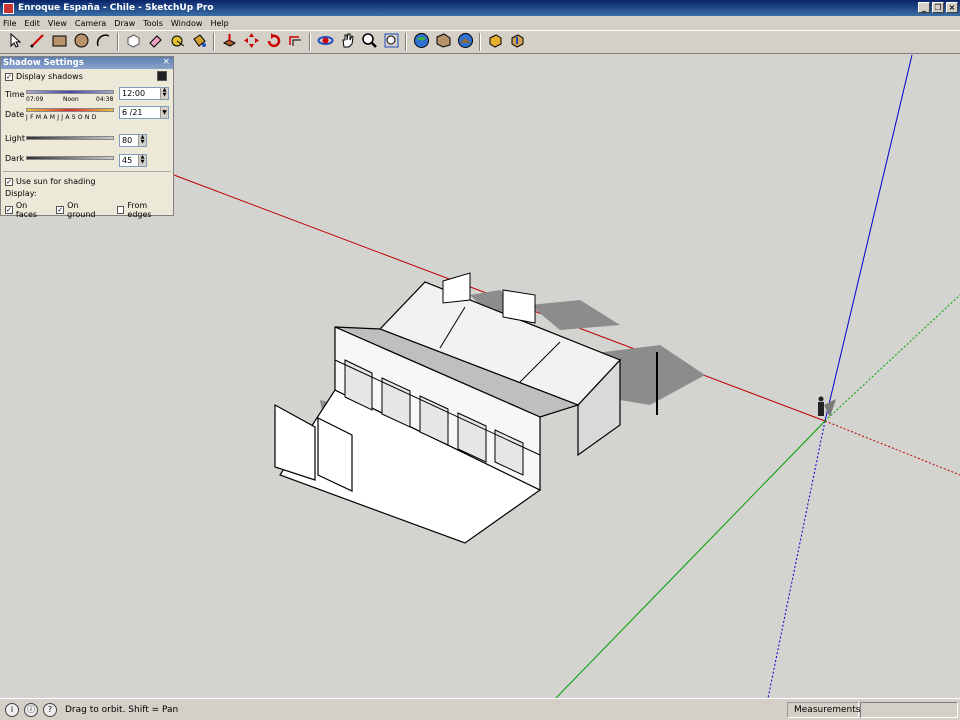 The height and width of the screenshot is (720, 960). What do you see at coordinates (9, 76) in the screenshot?
I see `display-shadows-checkbox: ✓` at bounding box center [9, 76].